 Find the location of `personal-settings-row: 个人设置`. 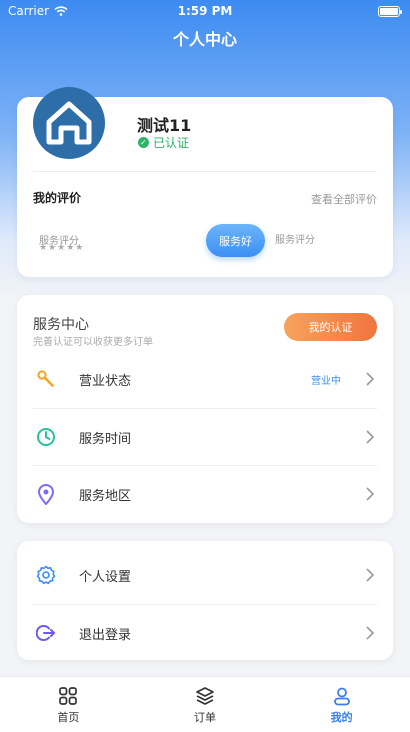

personal-settings-row: 个人设置 is located at coordinates (205, 575).